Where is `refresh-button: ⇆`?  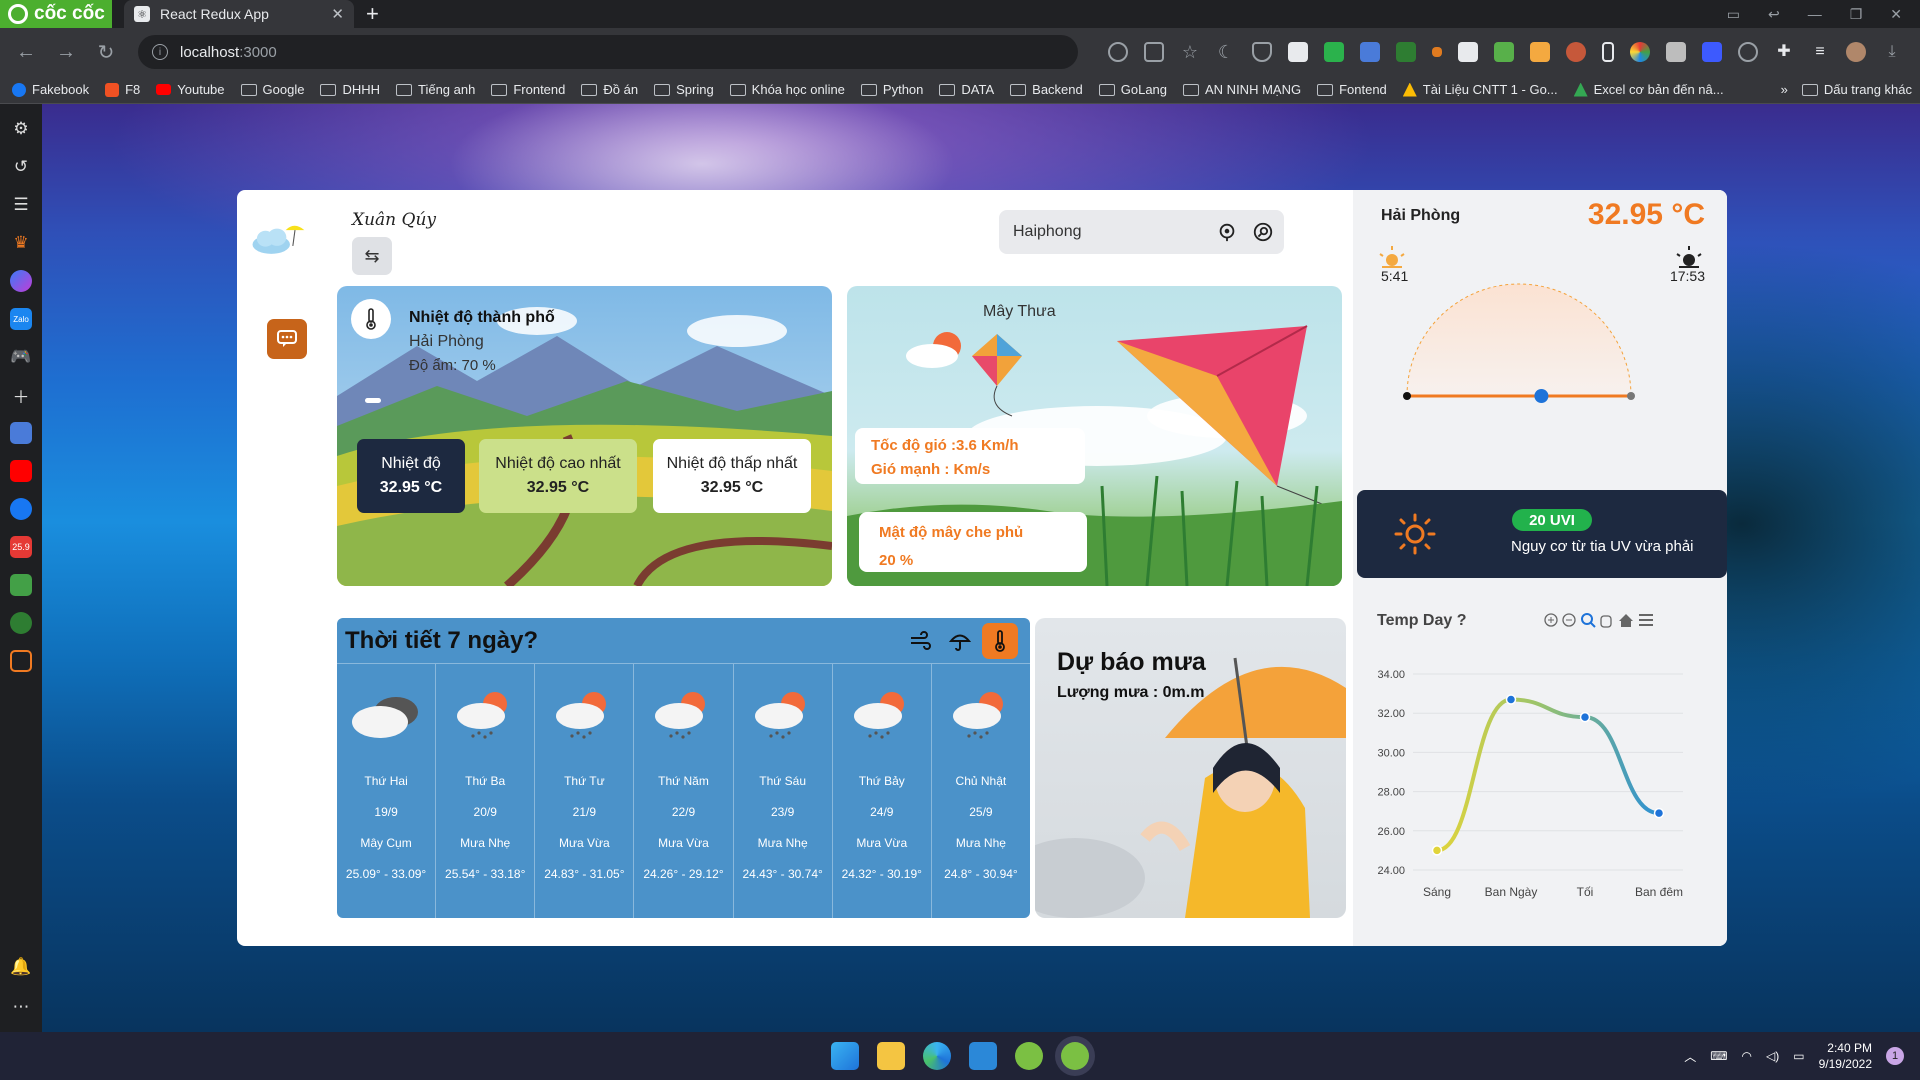
refresh-button: ⇆ is located at coordinates (372, 256).